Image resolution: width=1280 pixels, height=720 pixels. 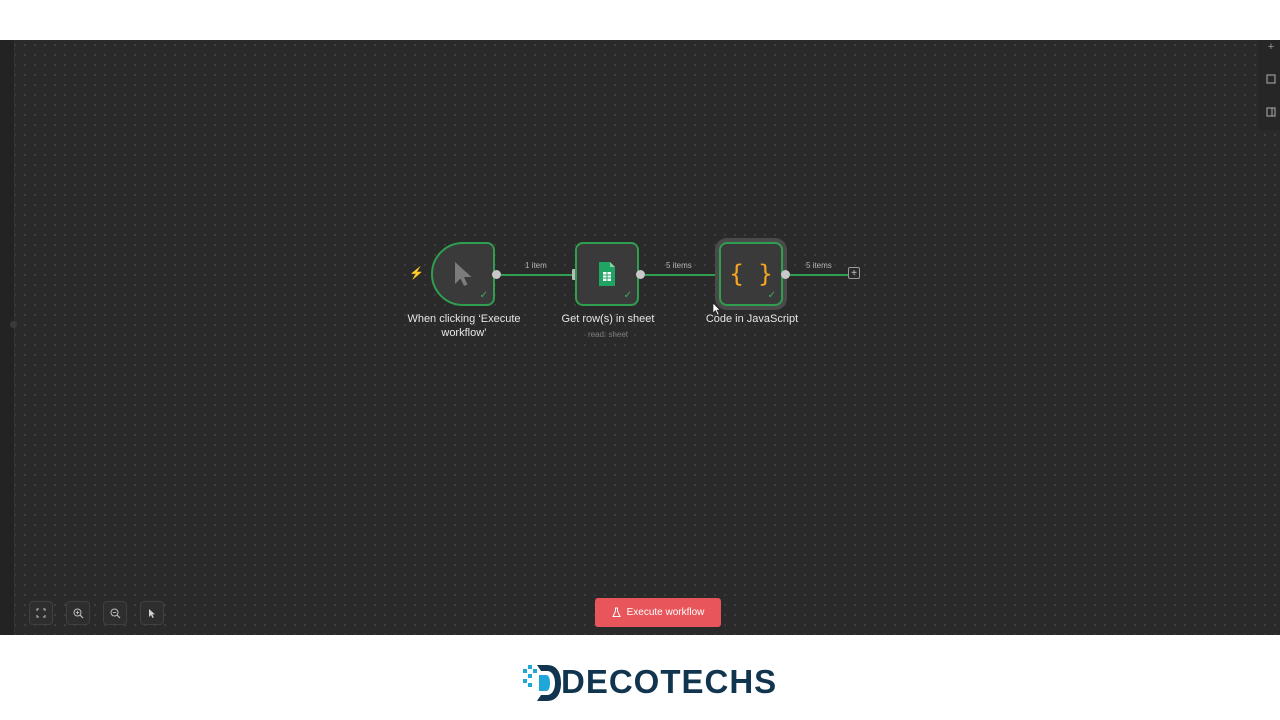 I want to click on cursor-select-icon, so click(x=151, y=613).